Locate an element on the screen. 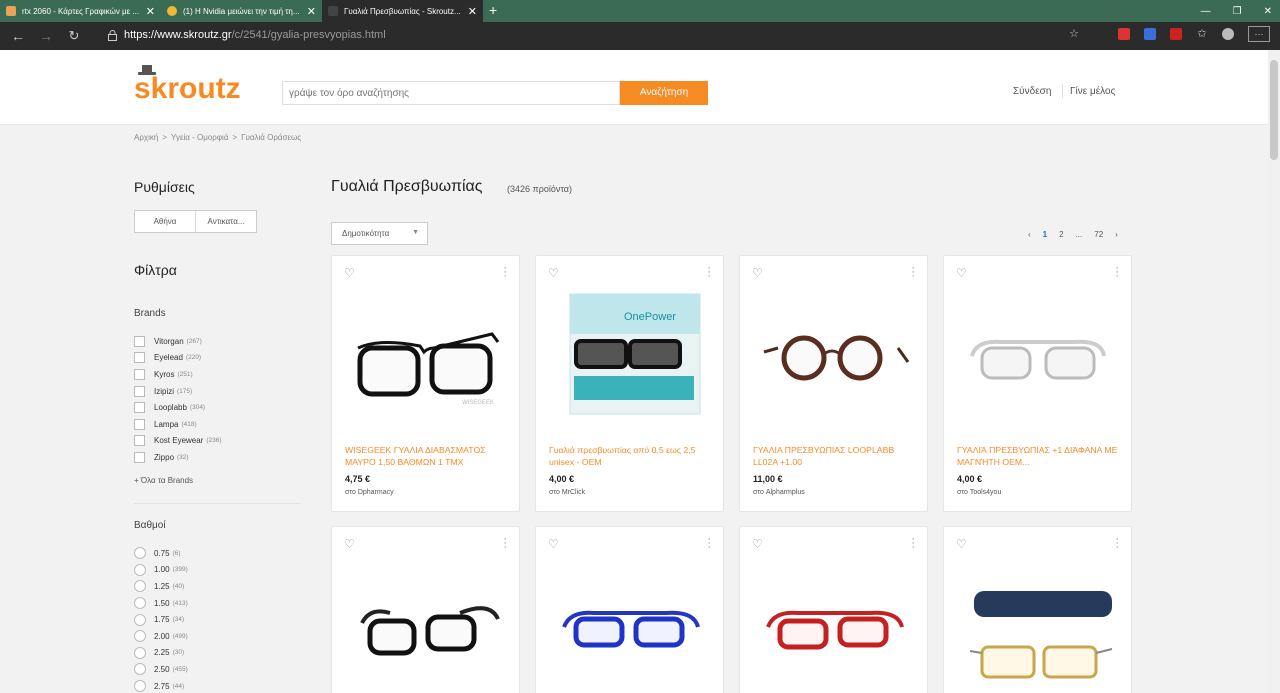 This screenshot has width=1280, height=693. grade-option: 2.50 (455) is located at coordinates (161, 669).